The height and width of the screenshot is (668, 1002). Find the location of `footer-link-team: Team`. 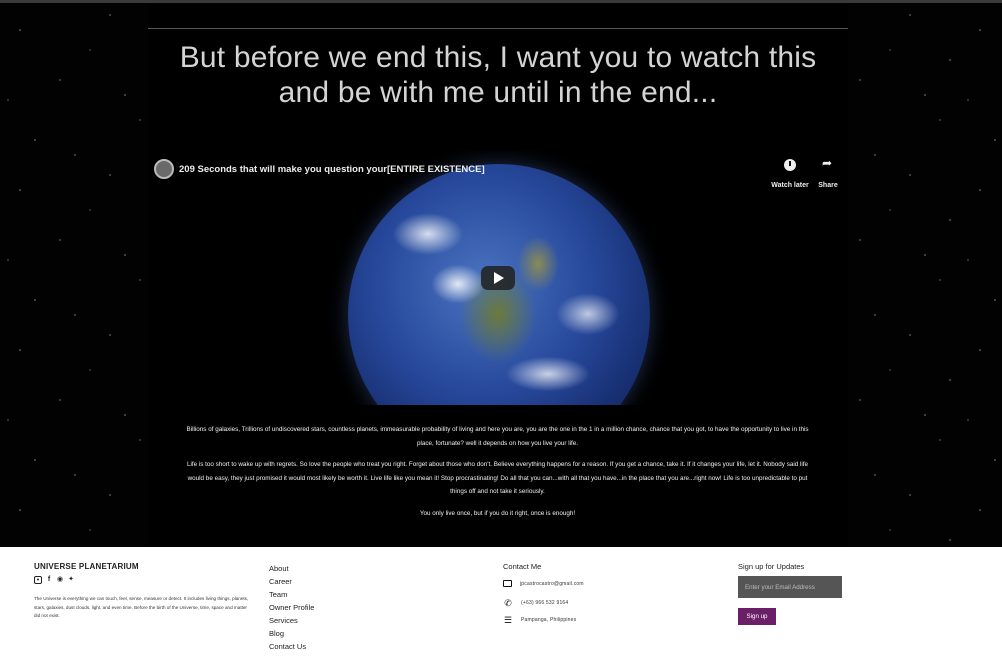

footer-link-team: Team is located at coordinates (291, 594).